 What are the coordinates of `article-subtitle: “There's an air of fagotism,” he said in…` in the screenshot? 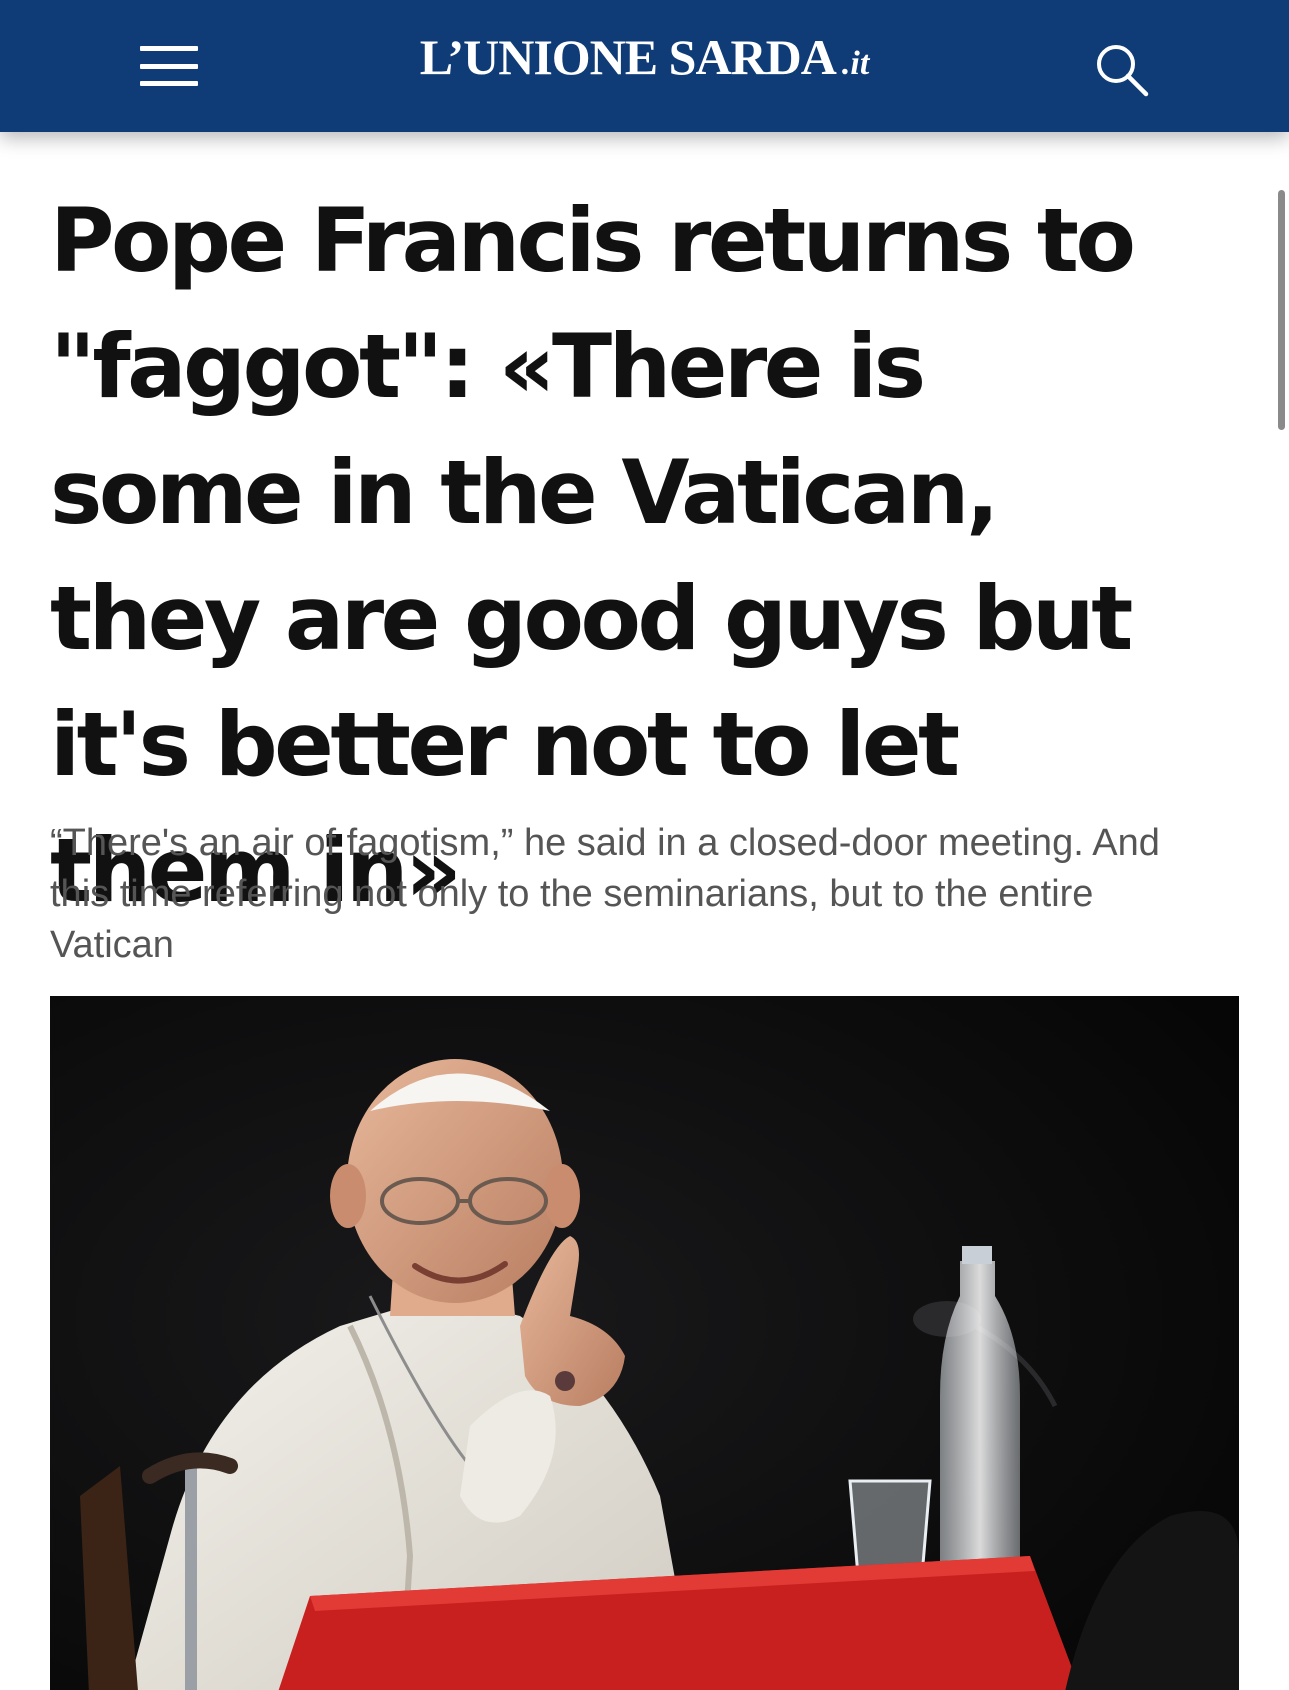 It's located at (605, 894).